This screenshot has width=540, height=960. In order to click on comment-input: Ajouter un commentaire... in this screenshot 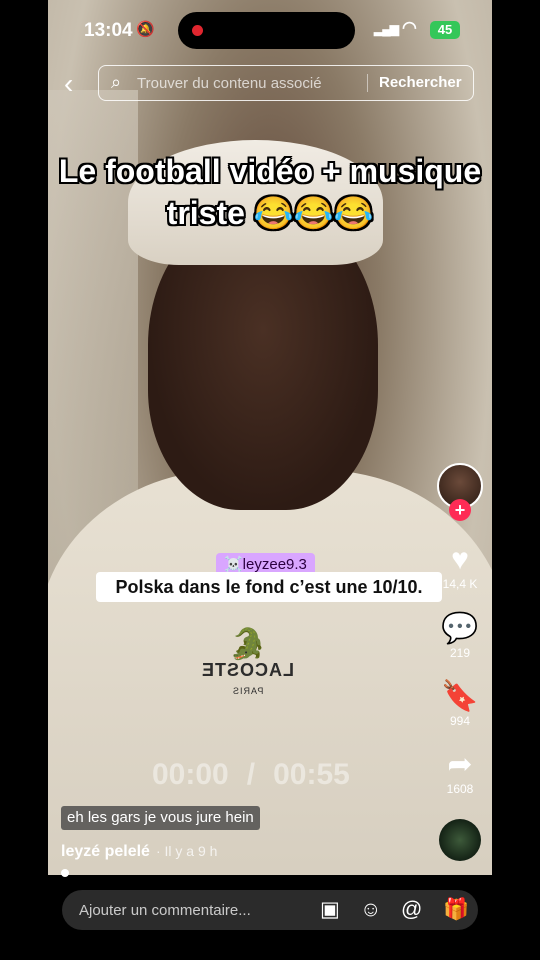, I will do `click(165, 910)`.